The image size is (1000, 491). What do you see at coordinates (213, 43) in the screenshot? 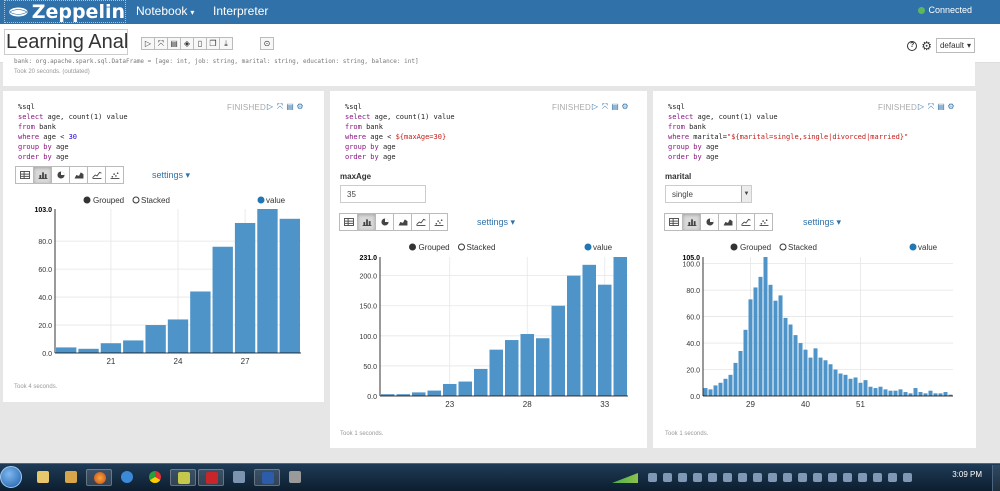
I see `clone-notebook-button: ❐` at bounding box center [213, 43].